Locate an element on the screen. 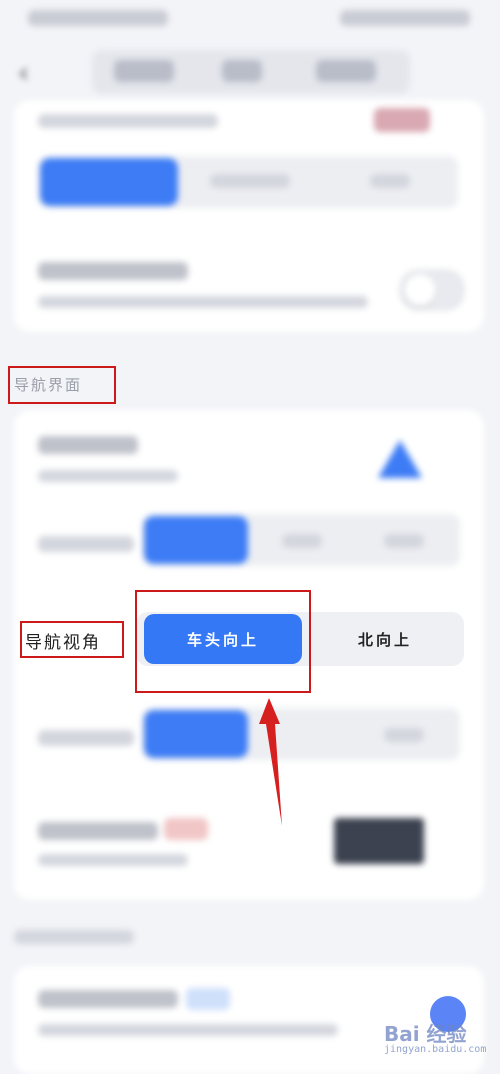 The width and height of the screenshot is (500, 1074). arrow-shape is located at coordinates (270, 762).